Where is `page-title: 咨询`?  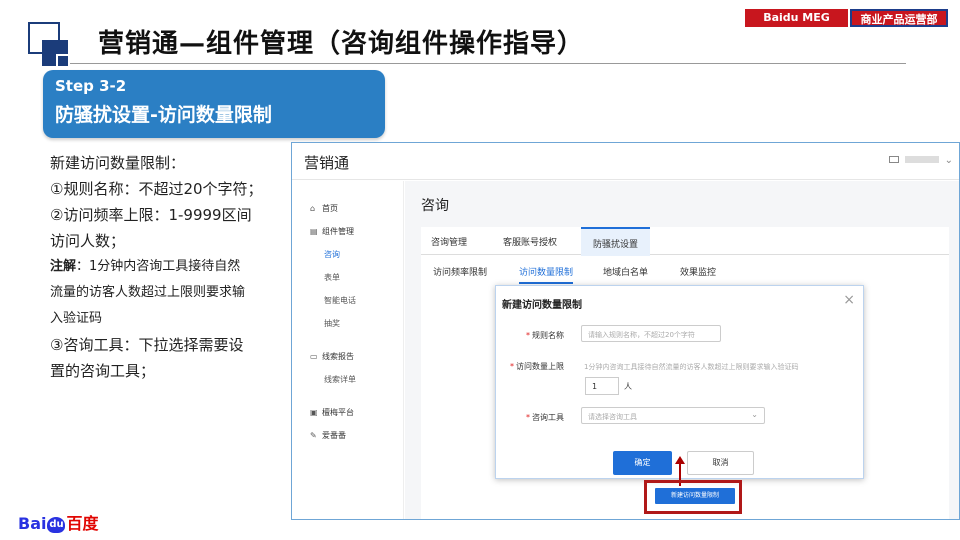
page-title: 咨询 is located at coordinates (435, 206).